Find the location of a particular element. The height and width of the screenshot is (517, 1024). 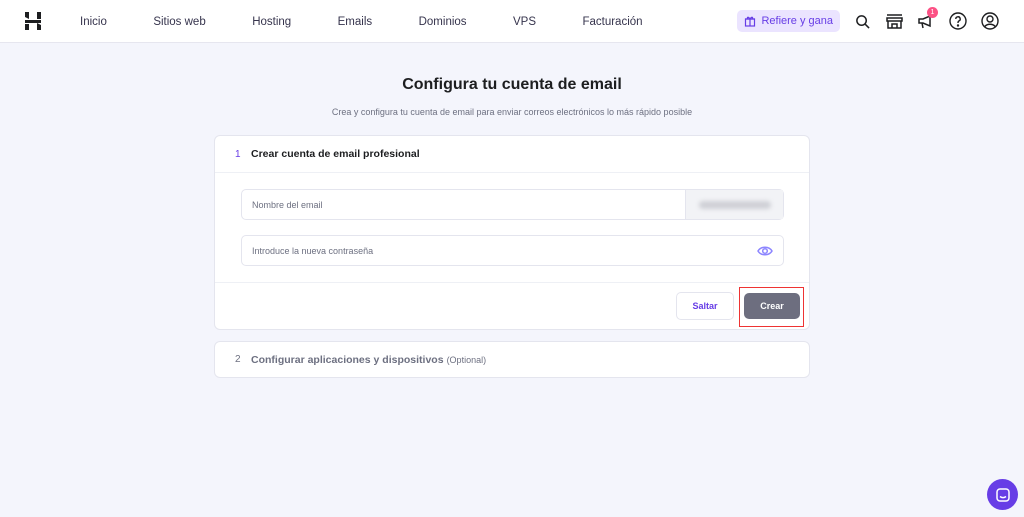

hostinger-logo is located at coordinates (33, 21).